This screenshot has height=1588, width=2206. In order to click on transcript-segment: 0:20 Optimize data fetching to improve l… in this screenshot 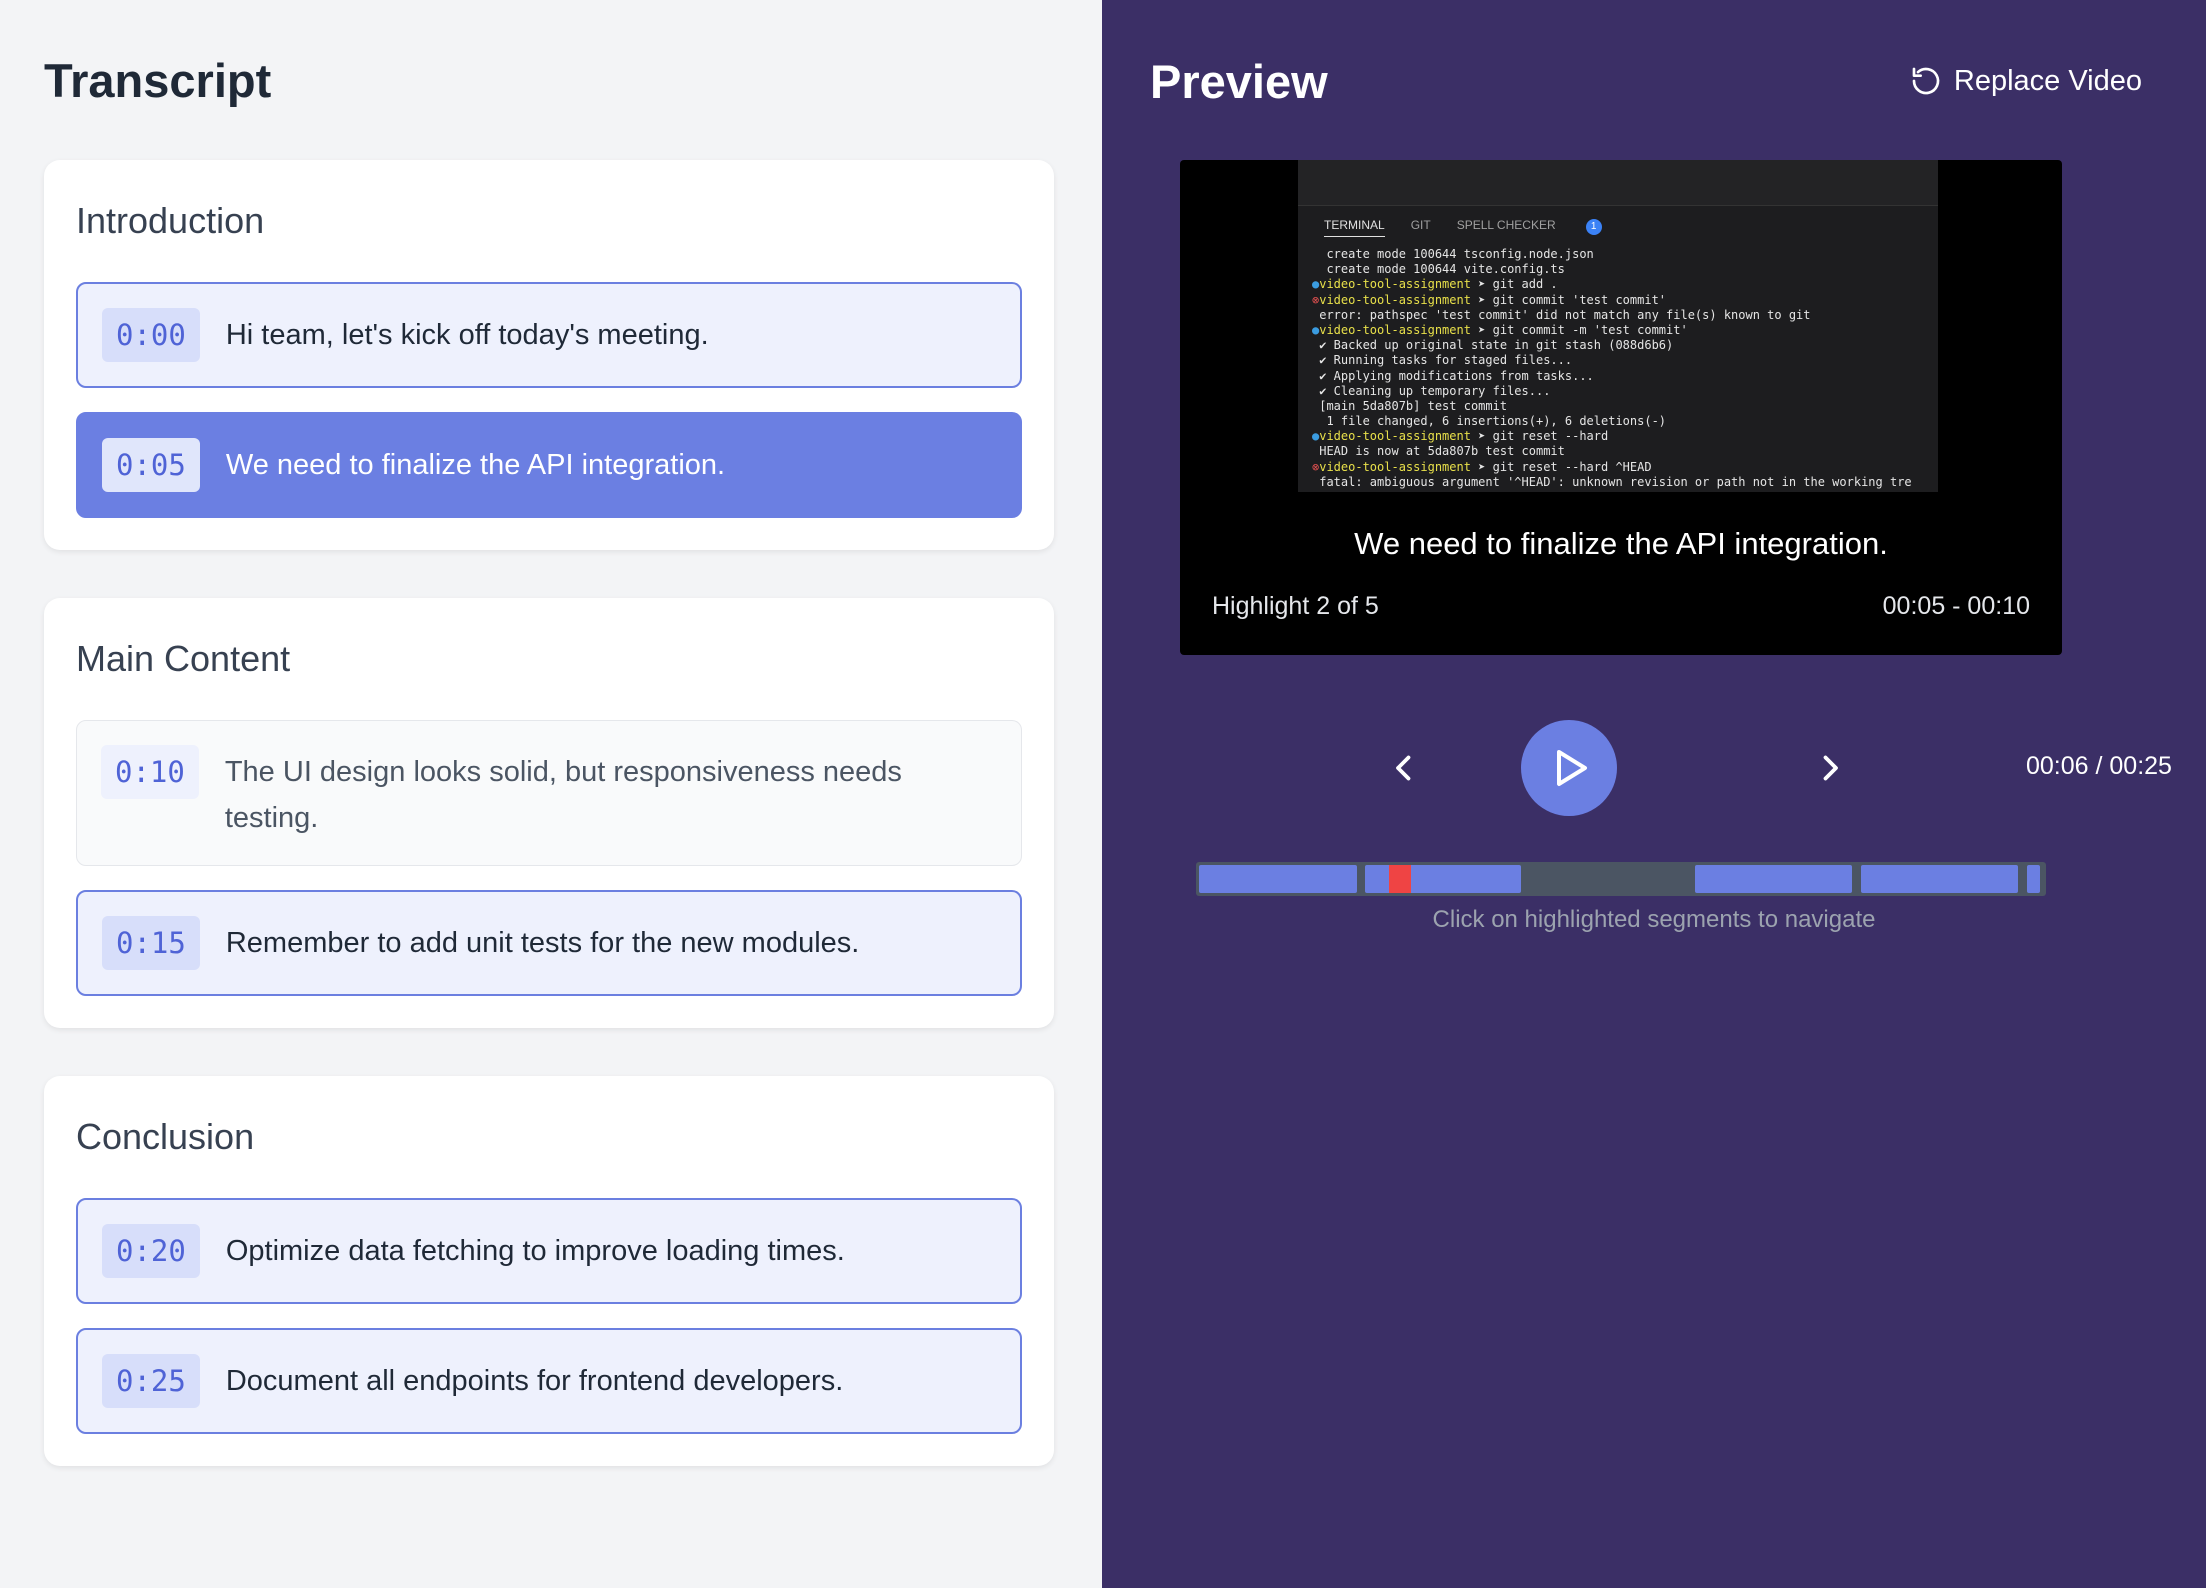, I will do `click(549, 1251)`.